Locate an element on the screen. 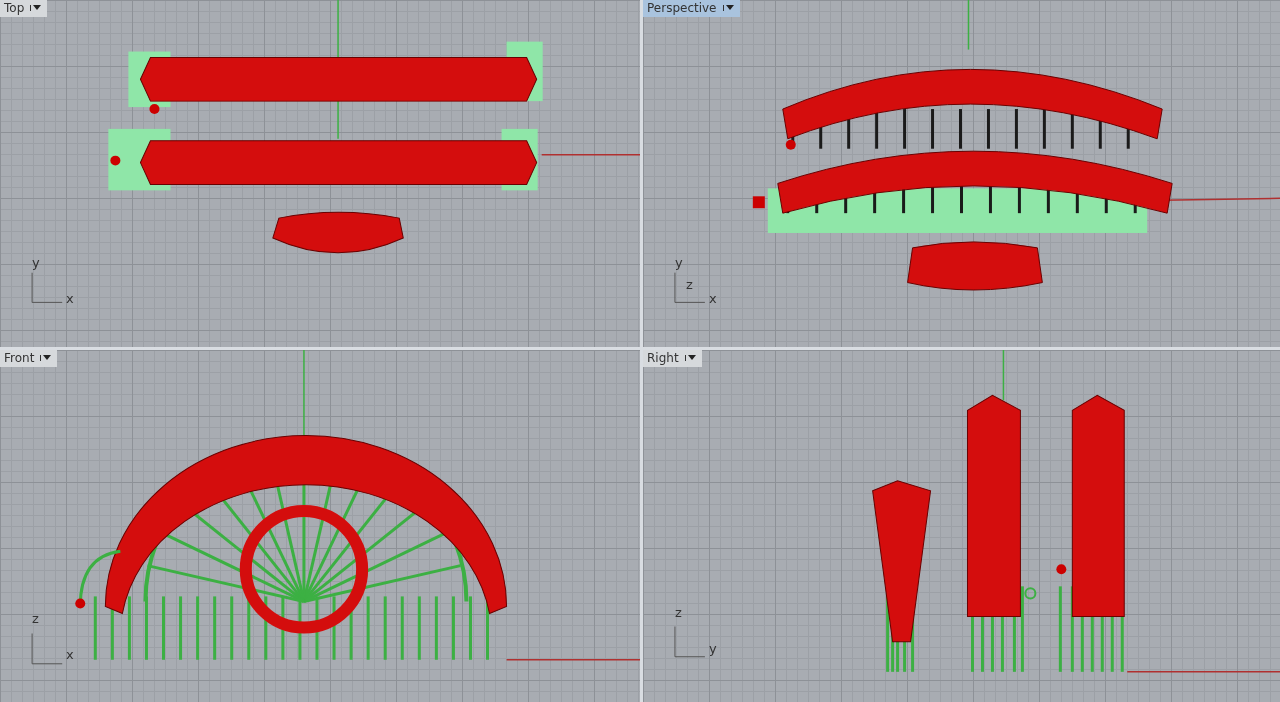 The height and width of the screenshot is (702, 1280). viewport-tab: Top is located at coordinates (24, 8).